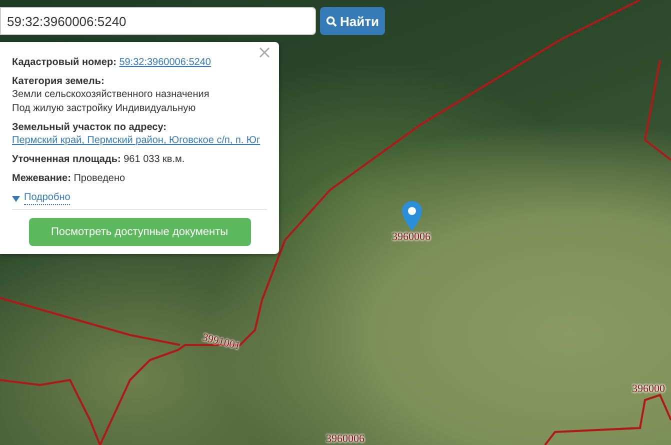  What do you see at coordinates (41, 178) in the screenshot?
I see `field-label: Межевание:` at bounding box center [41, 178].